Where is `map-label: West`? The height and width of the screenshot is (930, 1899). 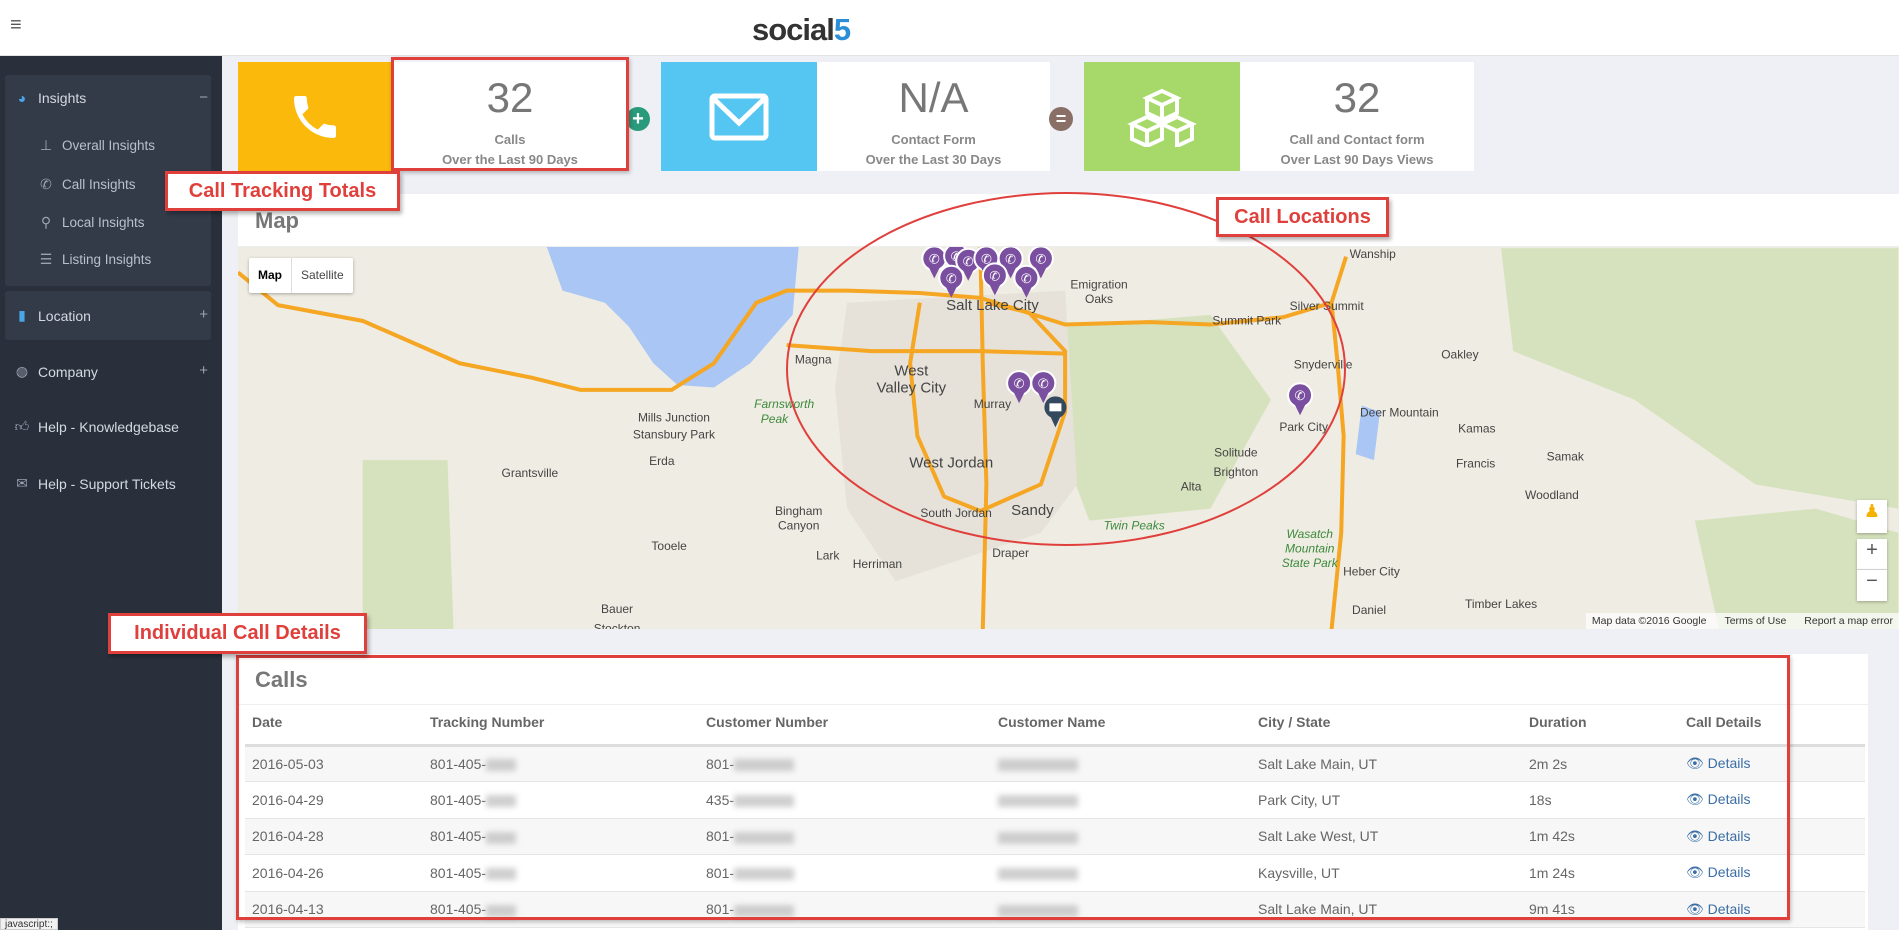
map-label: West is located at coordinates (911, 371).